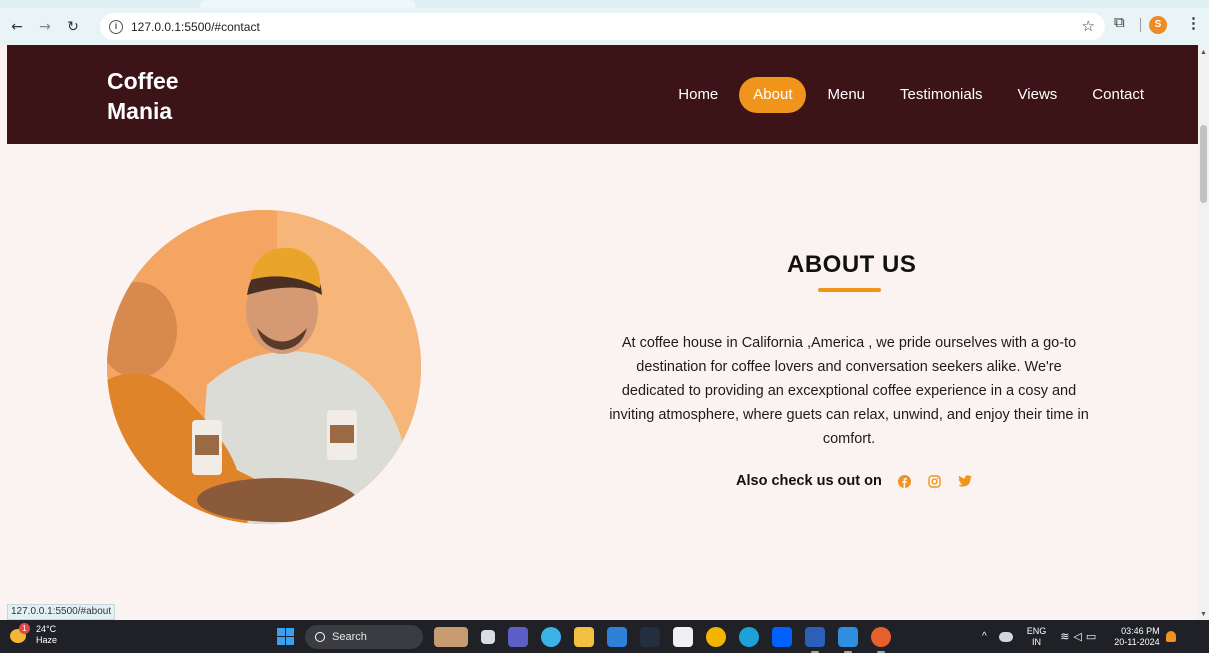 Image resolution: width=1209 pixels, height=653 pixels. What do you see at coordinates (17, 27) in the screenshot?
I see `back-arrow-icon: ←` at bounding box center [17, 27].